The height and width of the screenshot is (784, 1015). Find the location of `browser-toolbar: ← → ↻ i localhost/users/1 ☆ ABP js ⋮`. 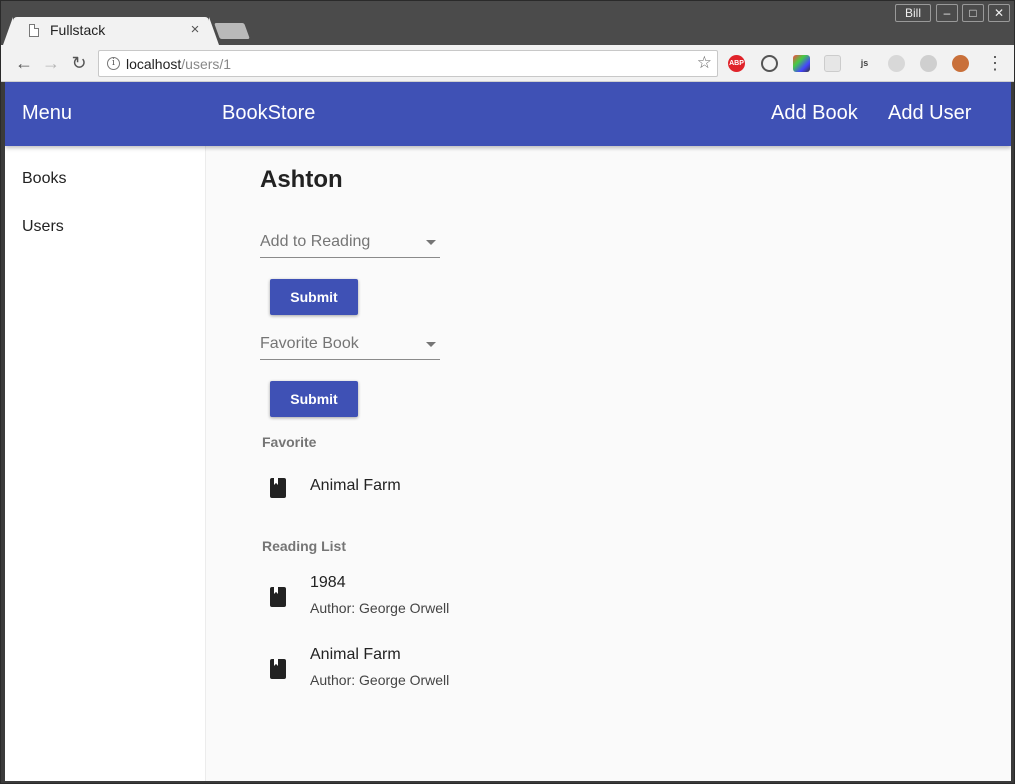

browser-toolbar: ← → ↻ i localhost/users/1 ☆ ABP js ⋮ is located at coordinates (507, 63).